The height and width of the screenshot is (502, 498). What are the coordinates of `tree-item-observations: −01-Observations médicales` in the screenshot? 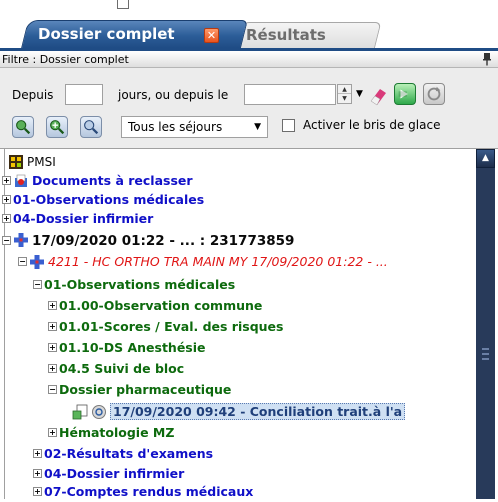 It's located at (134, 285).